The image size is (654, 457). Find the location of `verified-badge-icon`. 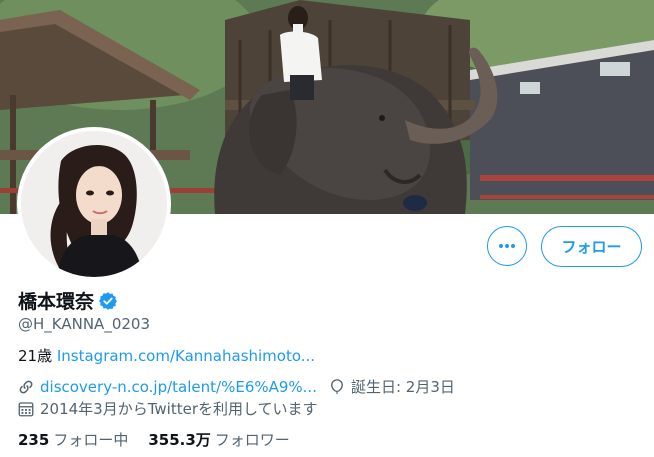

verified-badge-icon is located at coordinates (108, 301).